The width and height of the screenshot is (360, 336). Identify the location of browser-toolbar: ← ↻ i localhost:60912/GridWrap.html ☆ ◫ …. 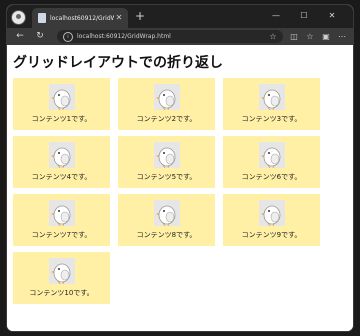
(180, 36).